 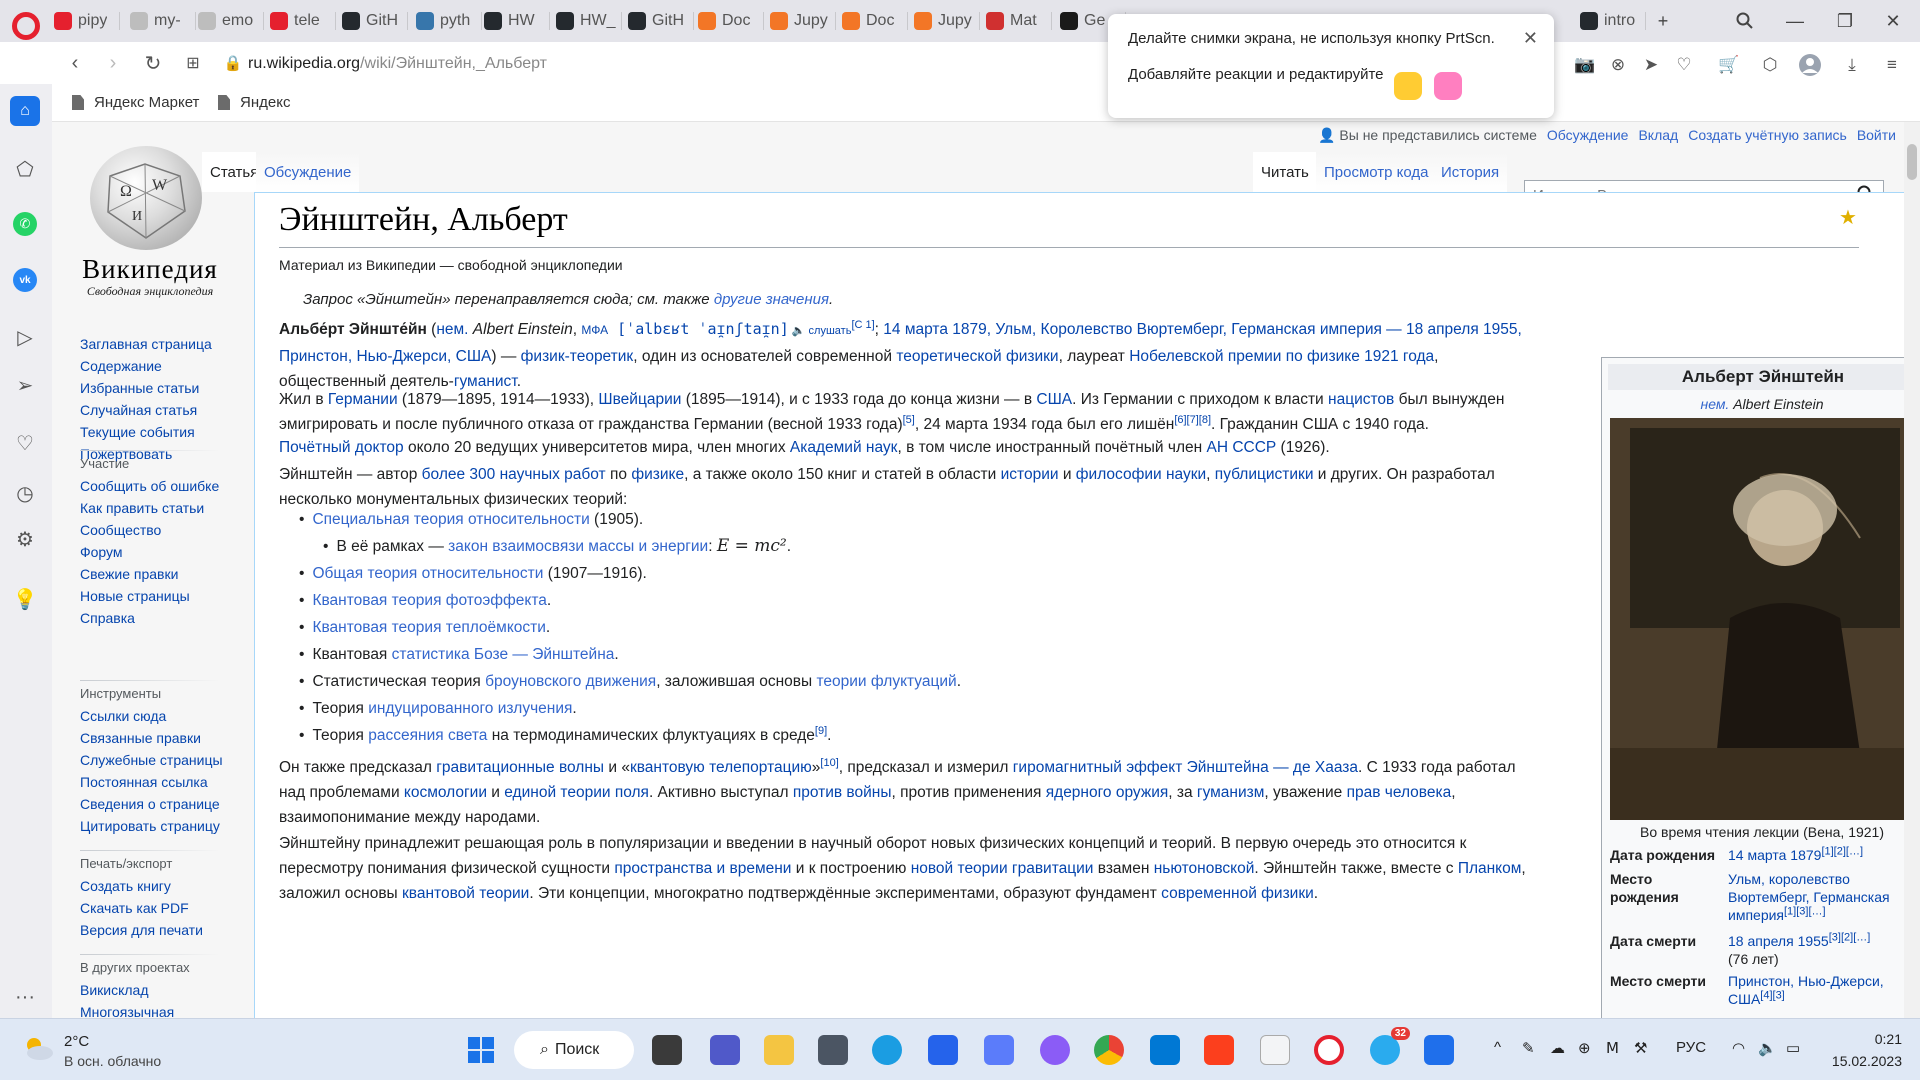 I want to click on reference: [5], so click(x=909, y=420).